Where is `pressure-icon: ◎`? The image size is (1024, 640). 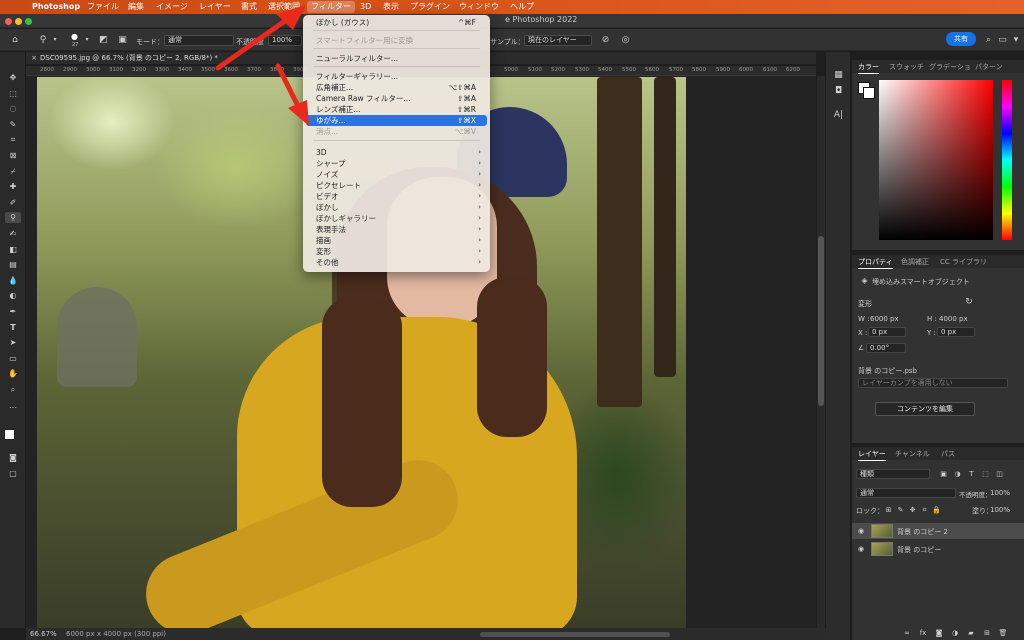
pressure-icon: ◎ is located at coordinates (625, 40).